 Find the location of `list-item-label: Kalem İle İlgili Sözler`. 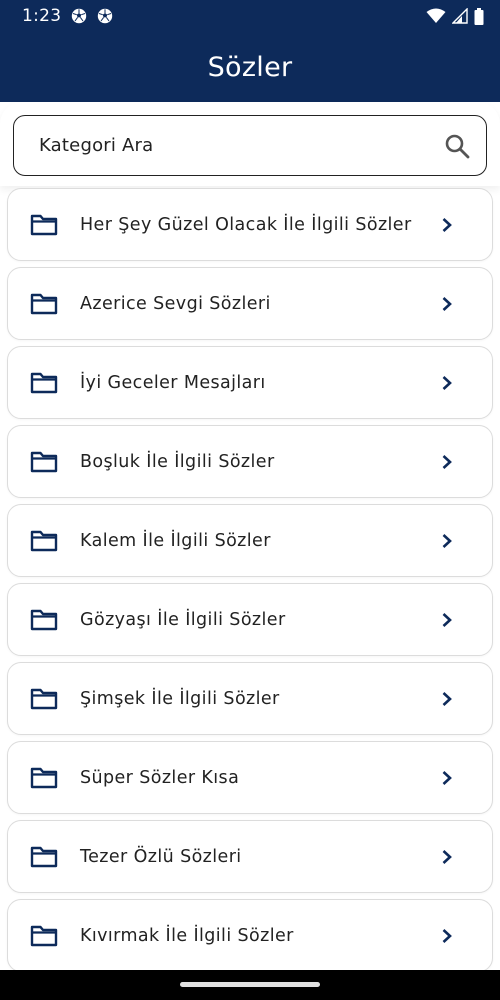

list-item-label: Kalem İle İlgili Sözler is located at coordinates (175, 540).